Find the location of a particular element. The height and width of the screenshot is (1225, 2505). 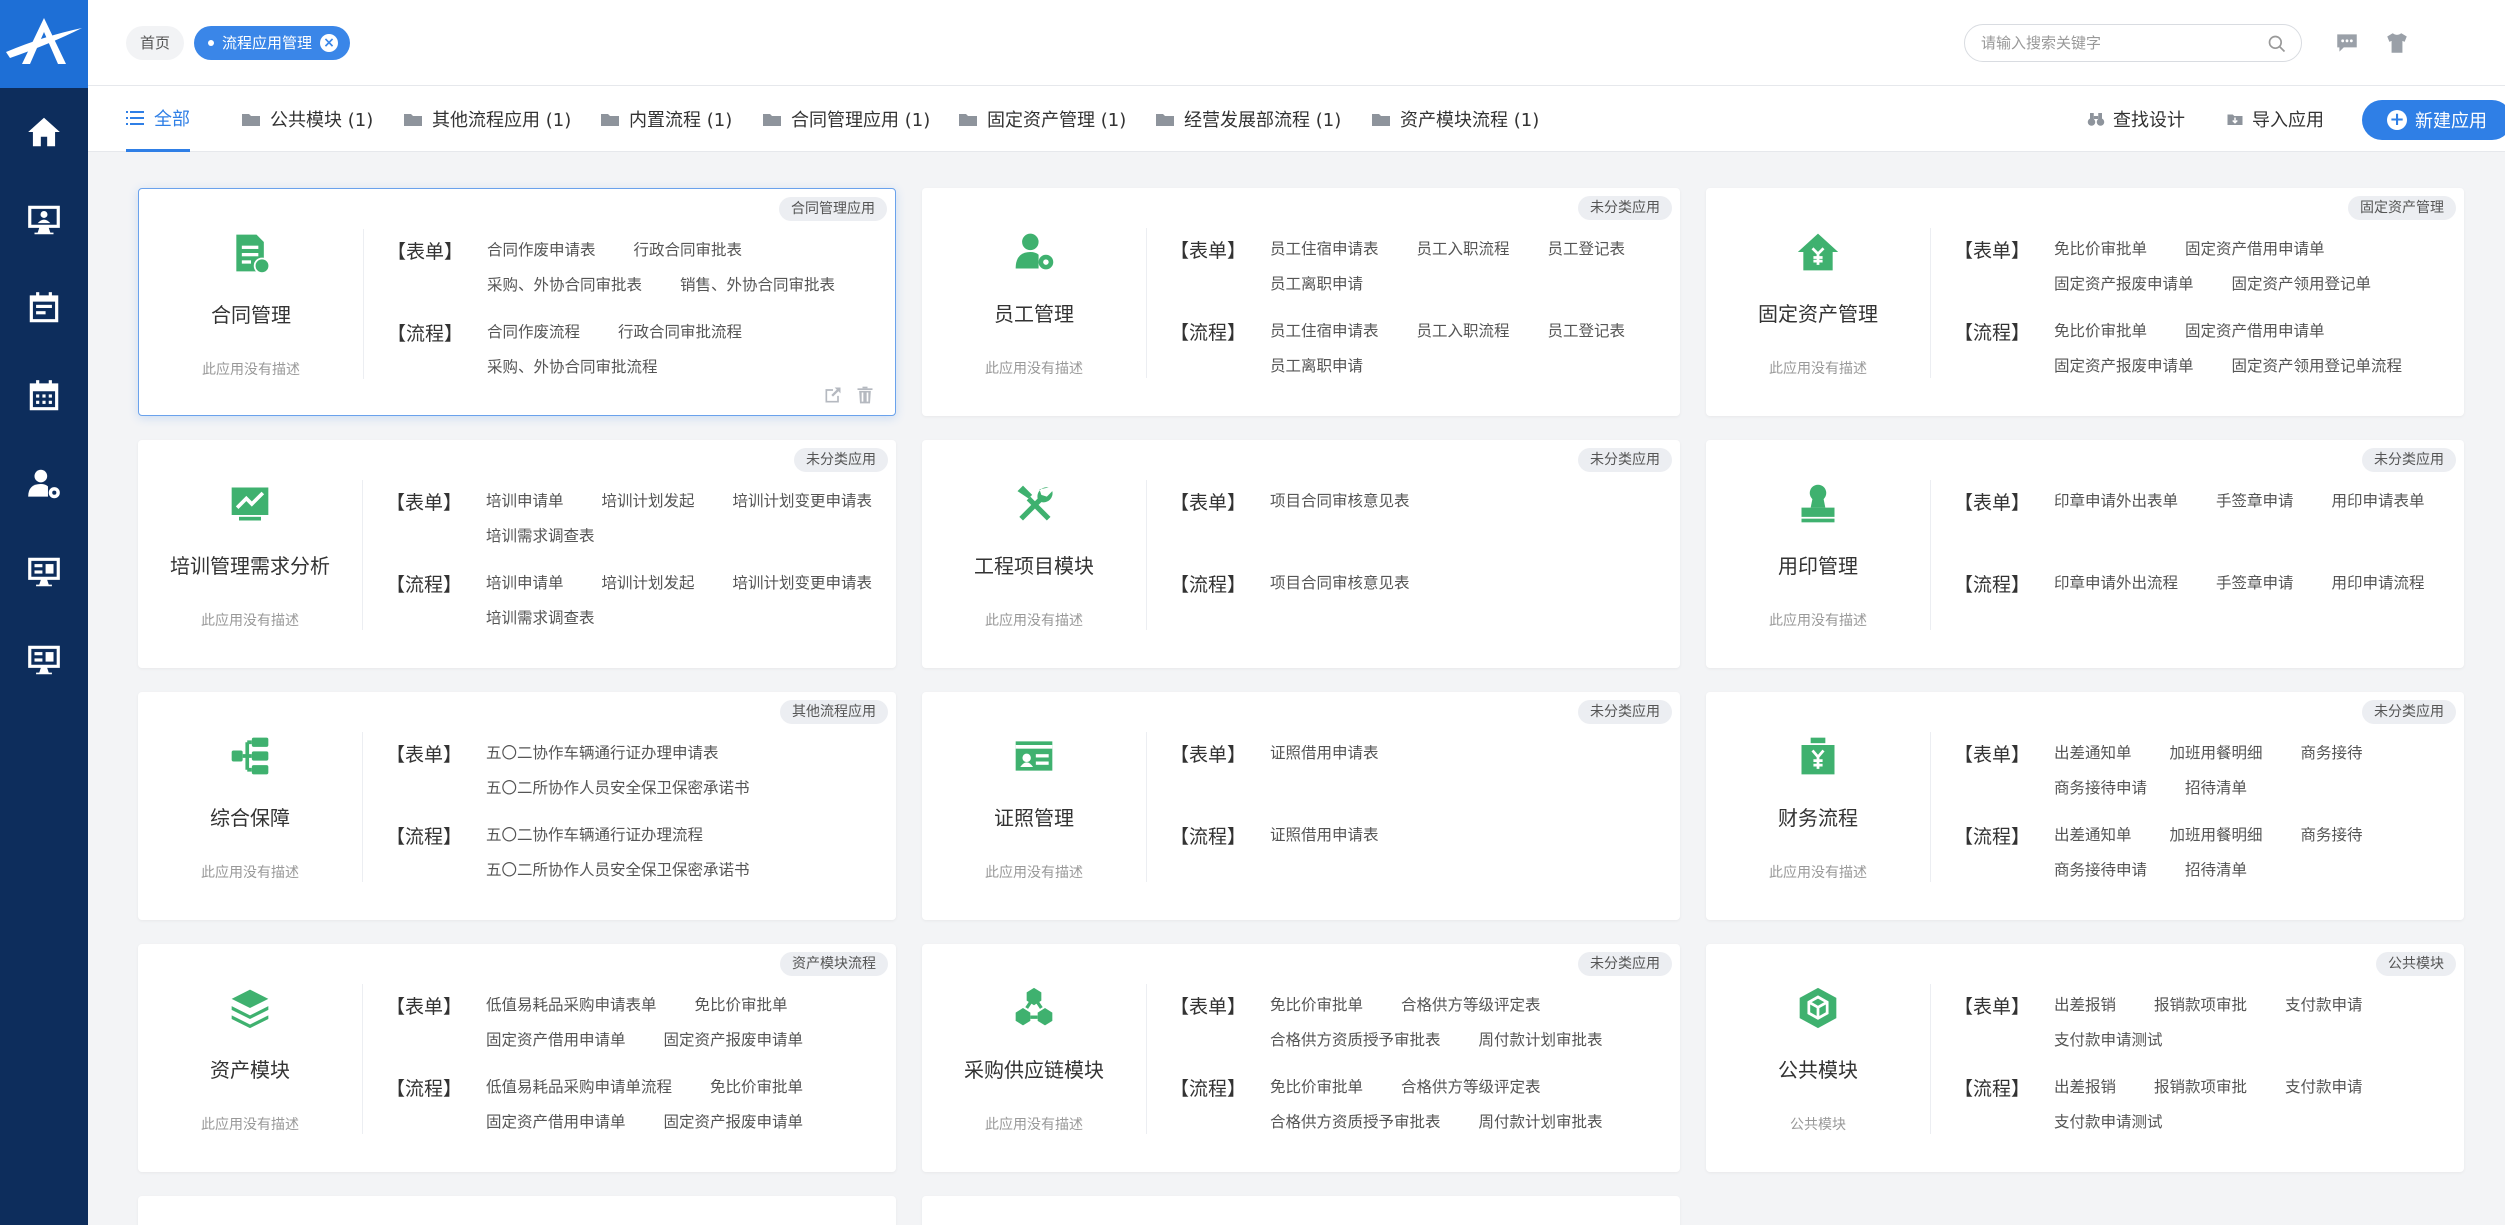

form-link: 员工登记表 is located at coordinates (1587, 249).